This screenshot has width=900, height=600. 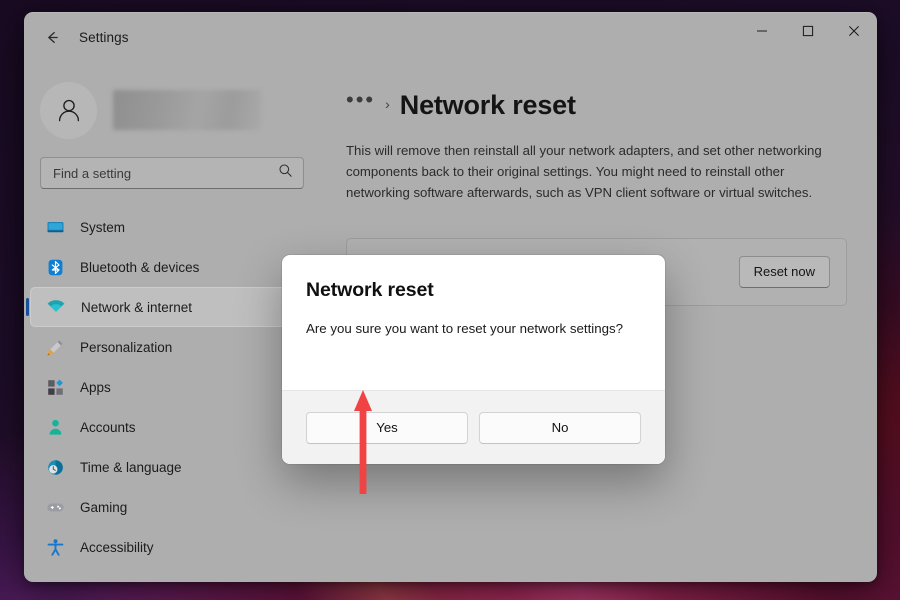 I want to click on apps-grid-icon, so click(x=55, y=387).